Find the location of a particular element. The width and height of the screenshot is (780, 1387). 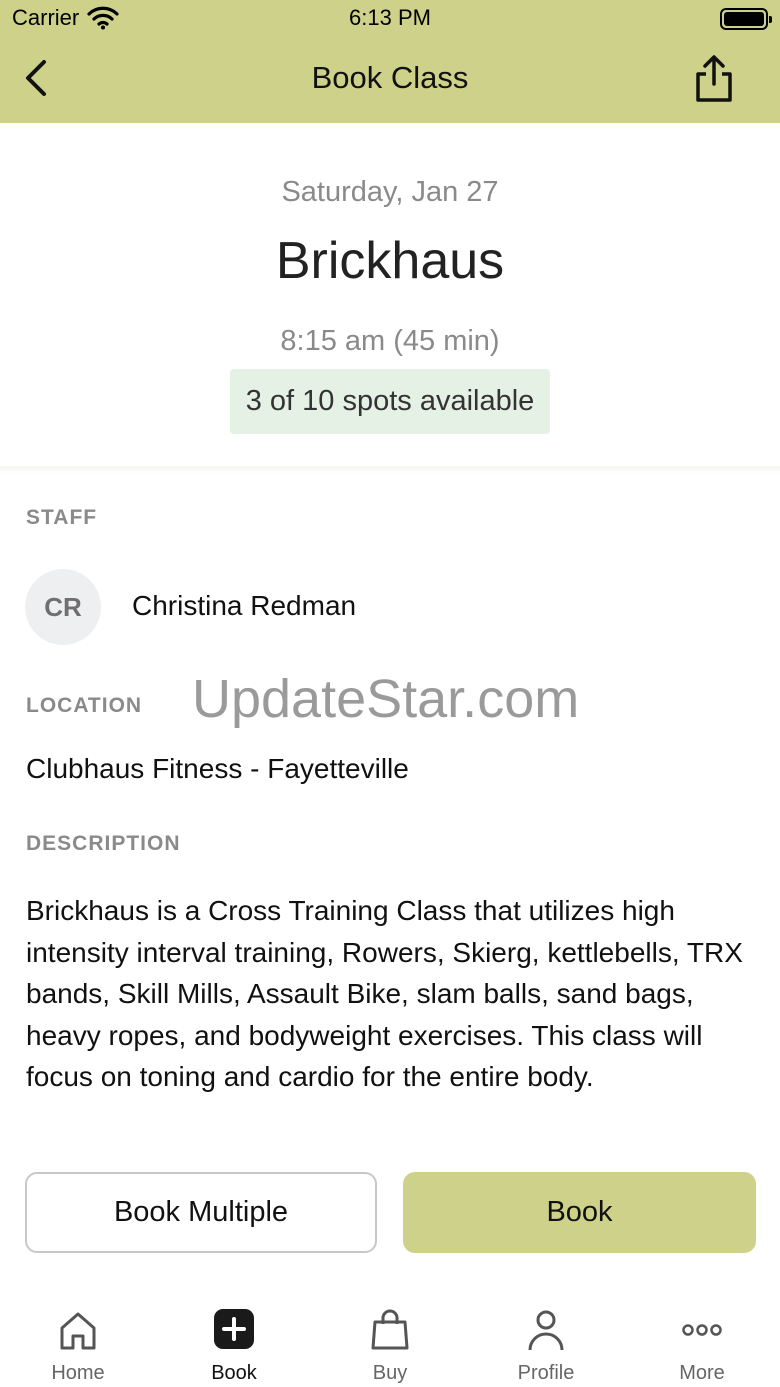

avatar: CR is located at coordinates (63, 607).